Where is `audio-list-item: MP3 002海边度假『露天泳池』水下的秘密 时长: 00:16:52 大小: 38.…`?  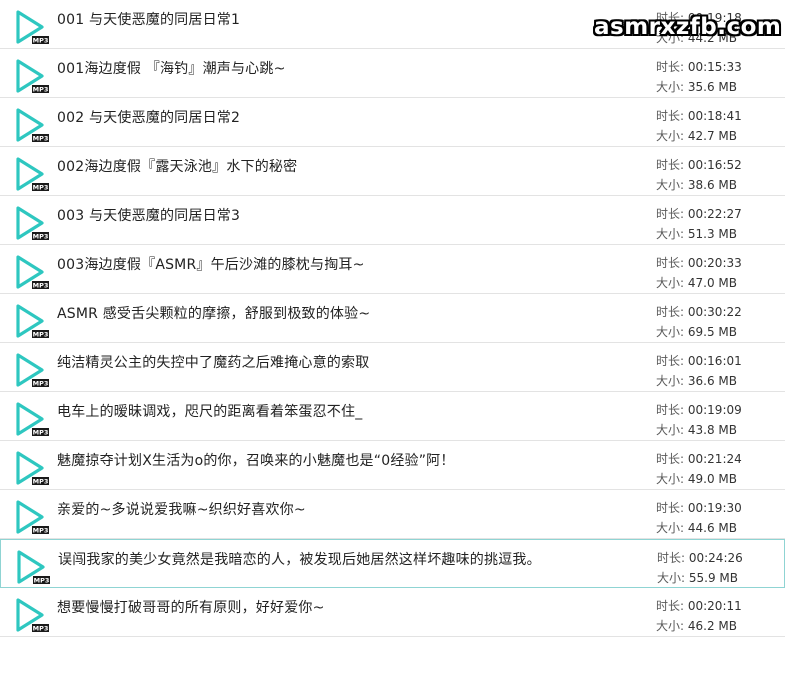 audio-list-item: MP3 002海边度假『露天泳池』水下的秘密 时长: 00:16:52 大小: 38.… is located at coordinates (392, 171).